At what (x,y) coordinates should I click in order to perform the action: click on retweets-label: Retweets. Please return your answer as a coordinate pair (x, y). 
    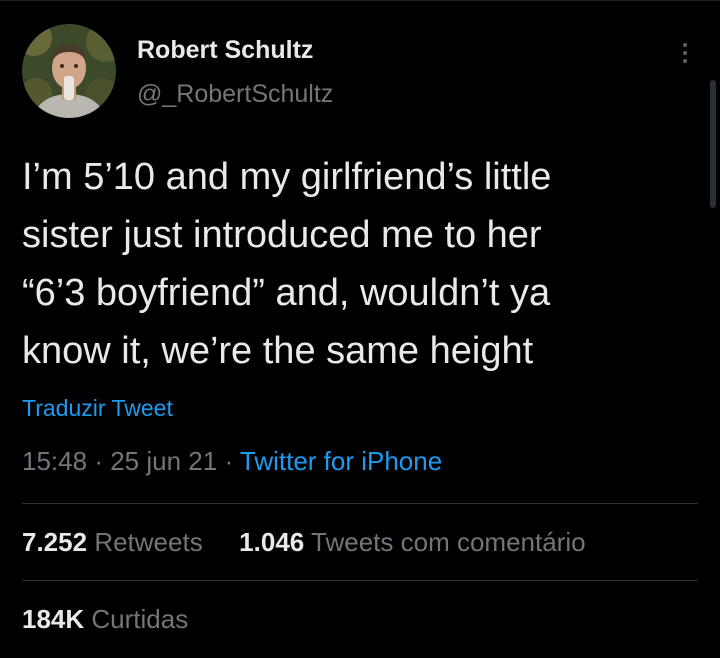
    Looking at the image, I should click on (148, 542).